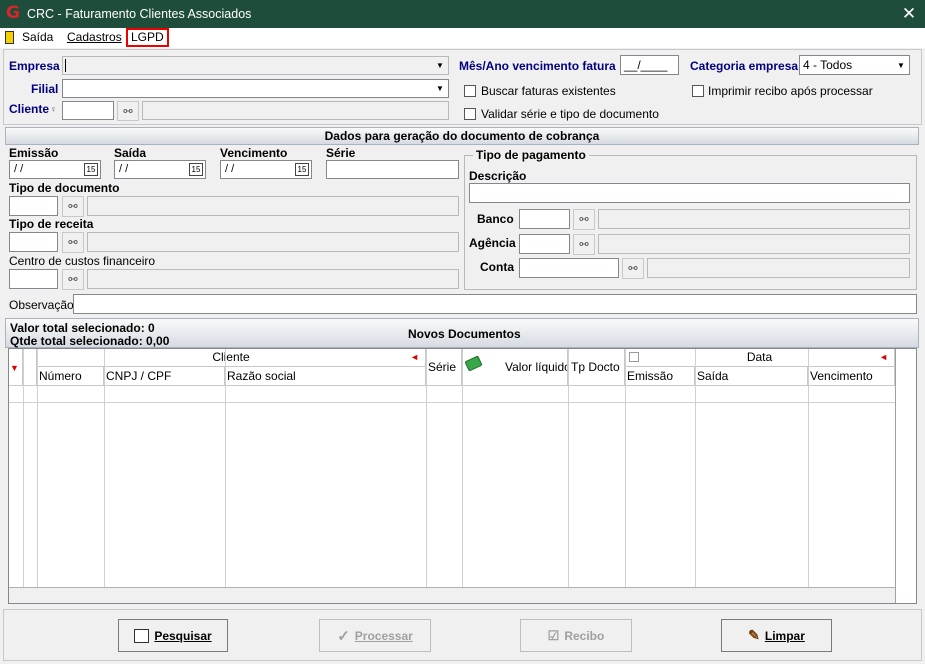  I want to click on saida-date-value: / /, so click(124, 169).